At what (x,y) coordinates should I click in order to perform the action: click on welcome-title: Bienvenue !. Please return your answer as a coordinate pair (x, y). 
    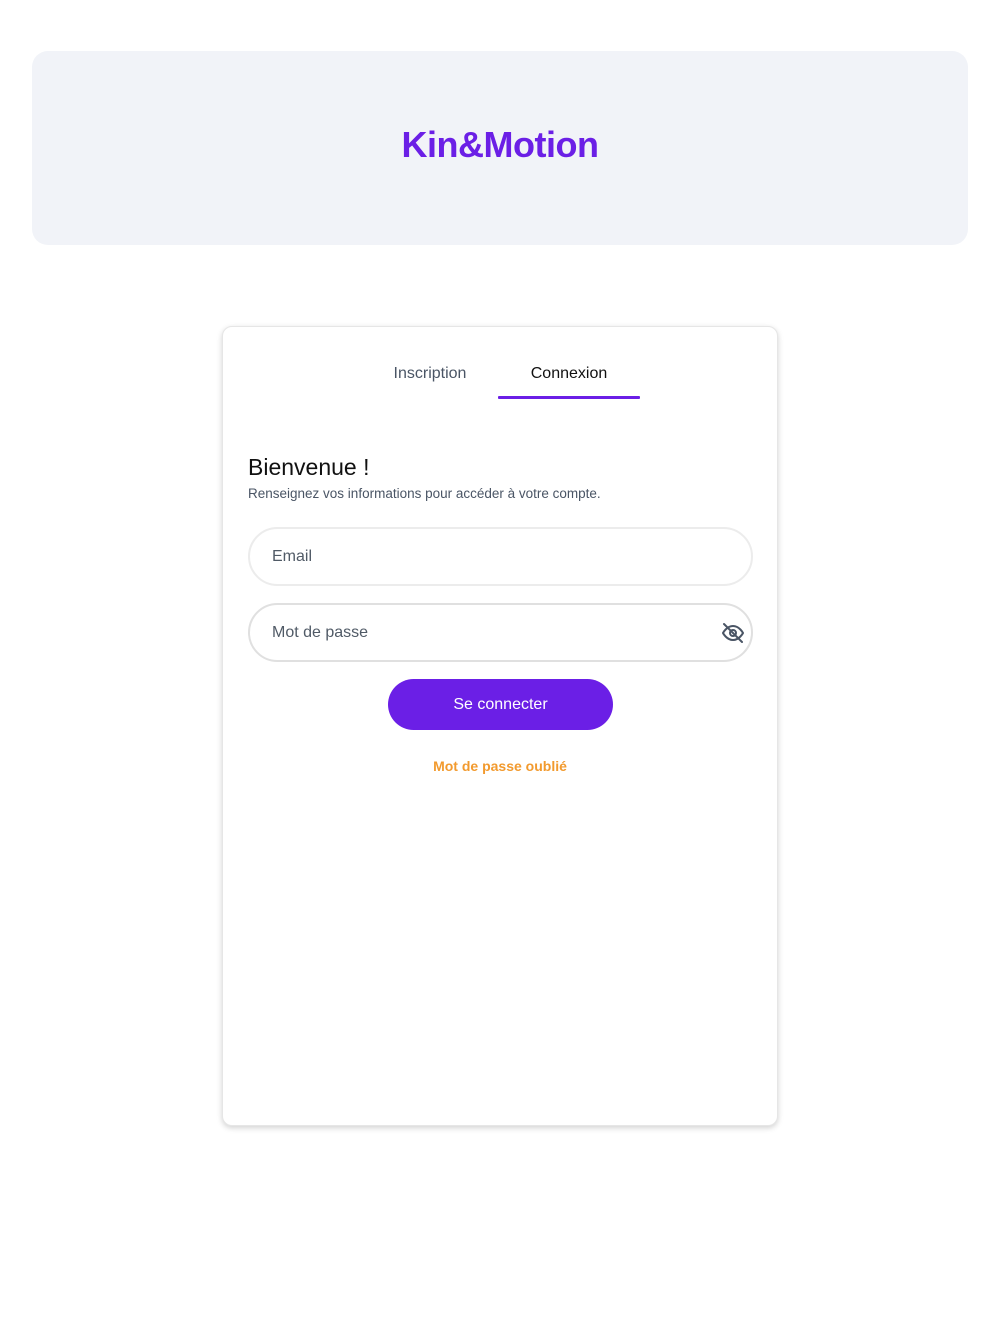
    Looking at the image, I should click on (309, 467).